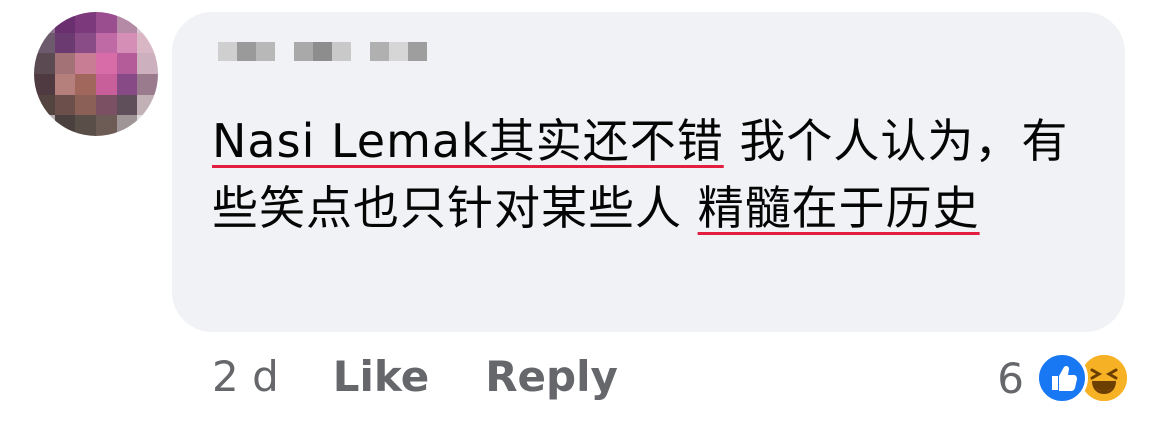 Image resolution: width=1170 pixels, height=421 pixels. I want to click on avatar, so click(96, 74).